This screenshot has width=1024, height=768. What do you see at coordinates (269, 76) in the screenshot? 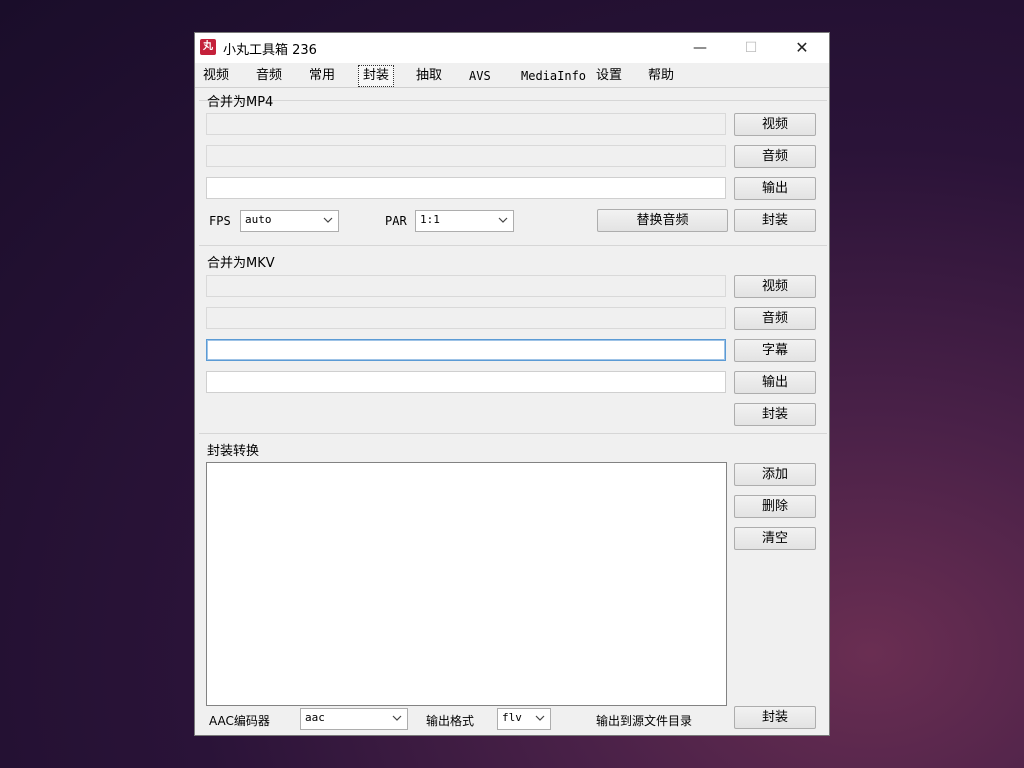
I see `tab-audio: 音频` at bounding box center [269, 76].